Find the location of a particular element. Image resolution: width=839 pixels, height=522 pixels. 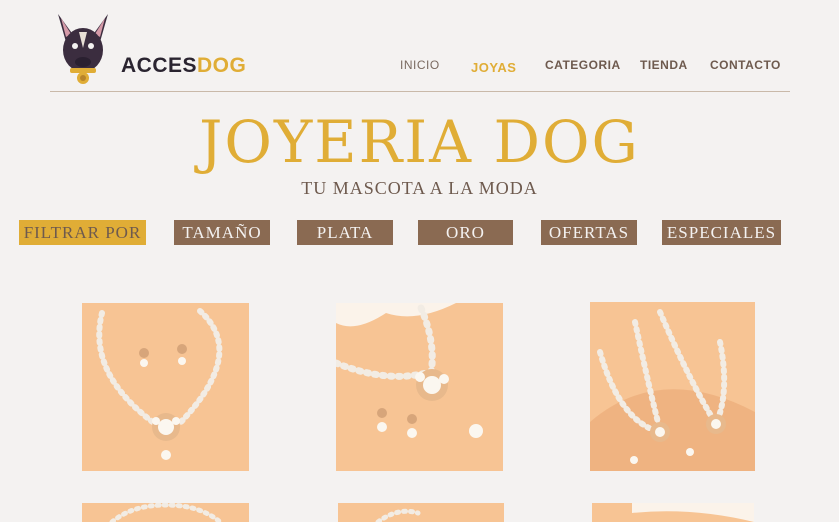

pearl-necklace-set-image is located at coordinates (165, 387).